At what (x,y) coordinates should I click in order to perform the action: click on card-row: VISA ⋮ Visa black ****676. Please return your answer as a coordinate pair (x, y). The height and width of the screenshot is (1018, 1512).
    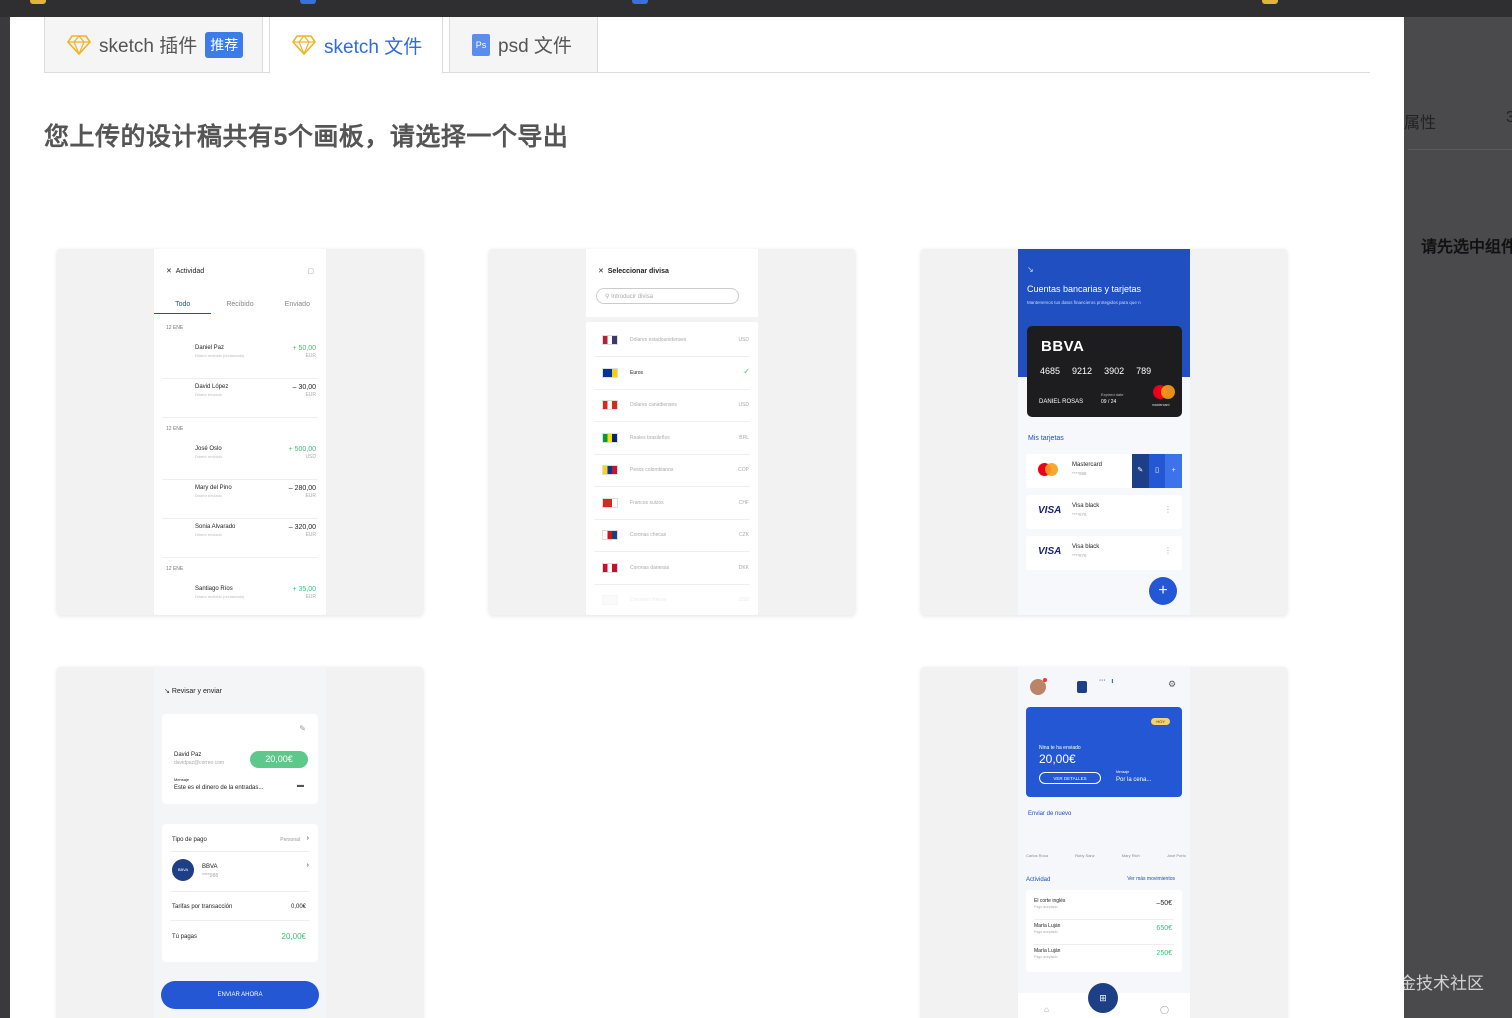
    Looking at the image, I should click on (1104, 512).